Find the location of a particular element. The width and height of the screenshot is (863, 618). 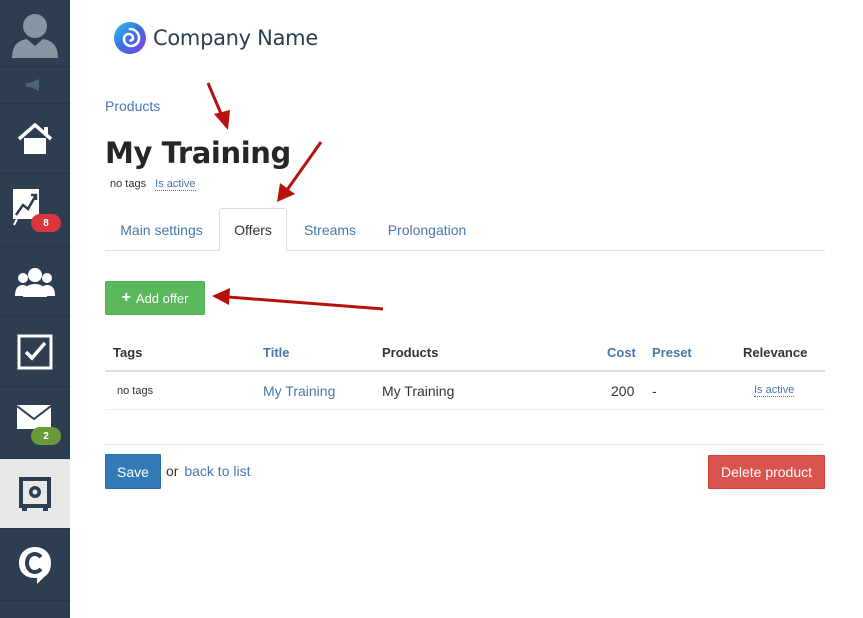

messages-count-badge: 2 is located at coordinates (46, 436).